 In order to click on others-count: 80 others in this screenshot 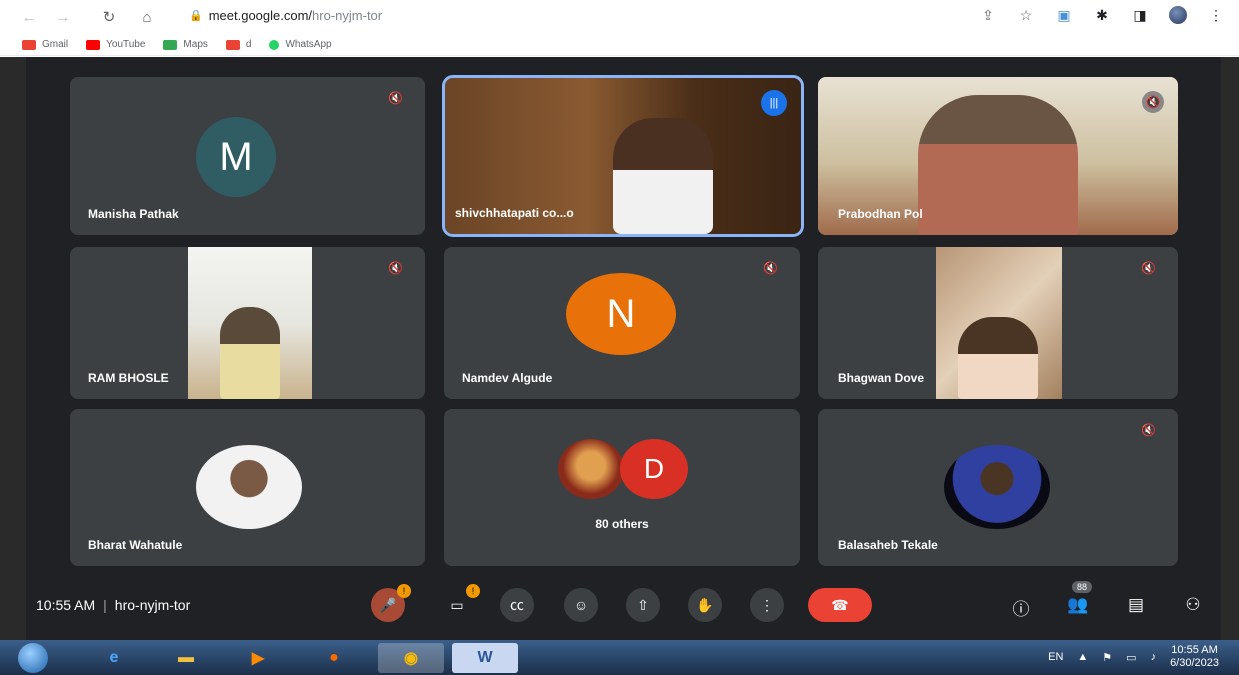, I will do `click(622, 524)`.